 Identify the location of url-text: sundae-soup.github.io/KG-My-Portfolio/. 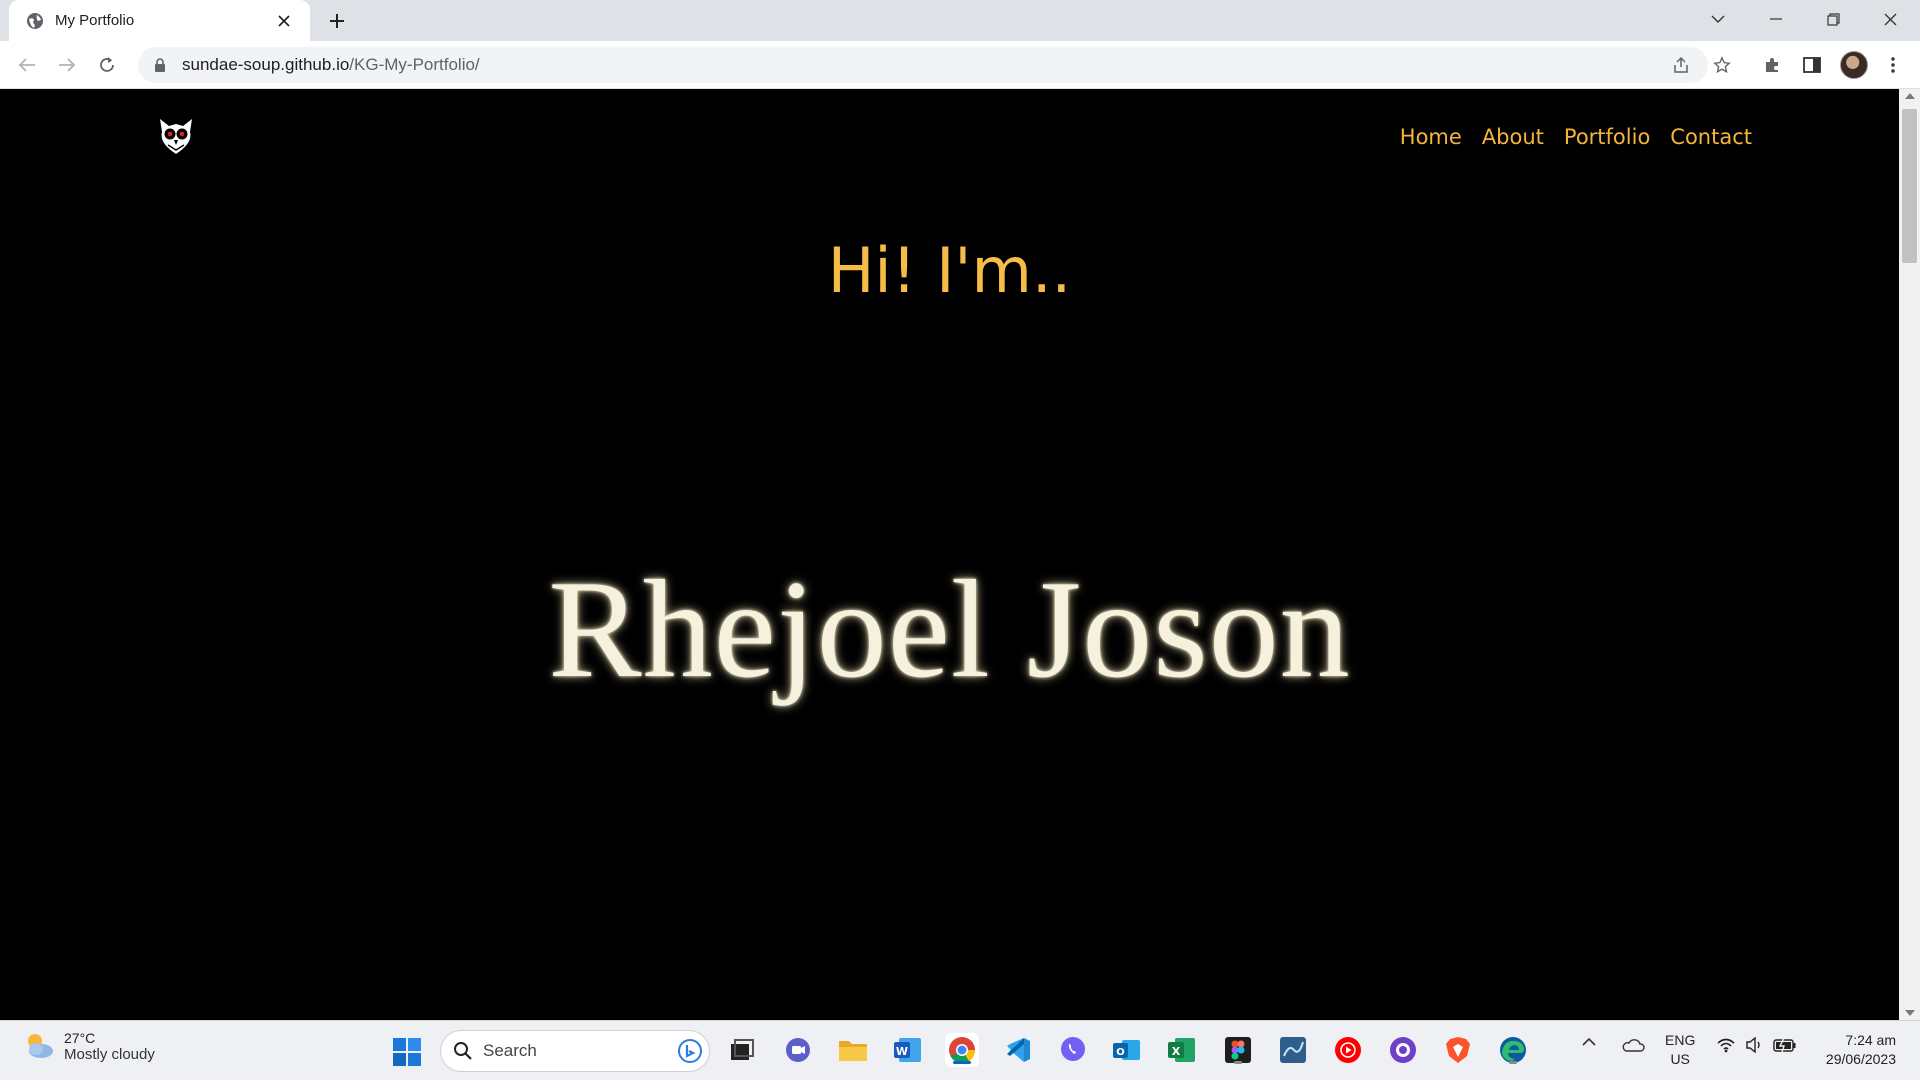
(331, 65).